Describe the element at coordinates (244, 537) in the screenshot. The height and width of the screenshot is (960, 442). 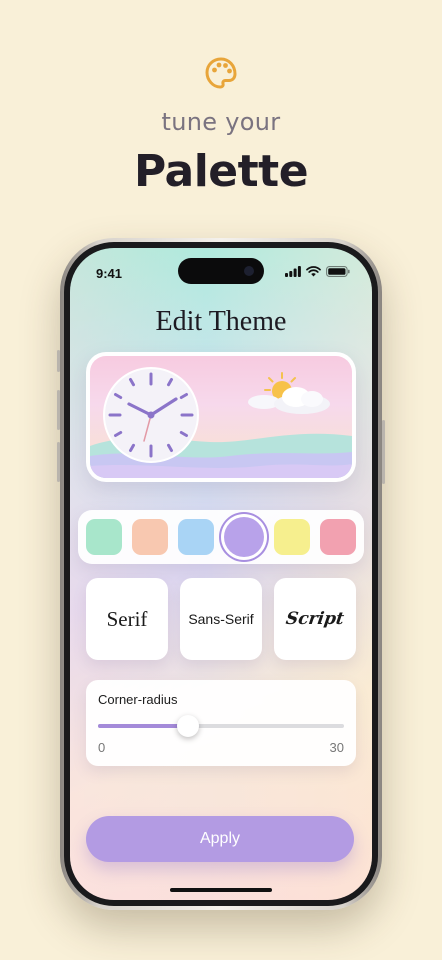
I see `color-swatch-lavender` at that location.